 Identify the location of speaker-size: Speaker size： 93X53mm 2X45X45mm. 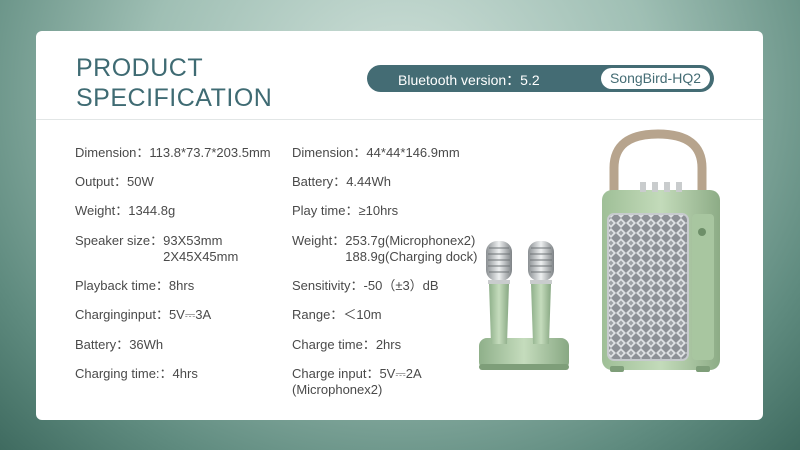
(157, 248).